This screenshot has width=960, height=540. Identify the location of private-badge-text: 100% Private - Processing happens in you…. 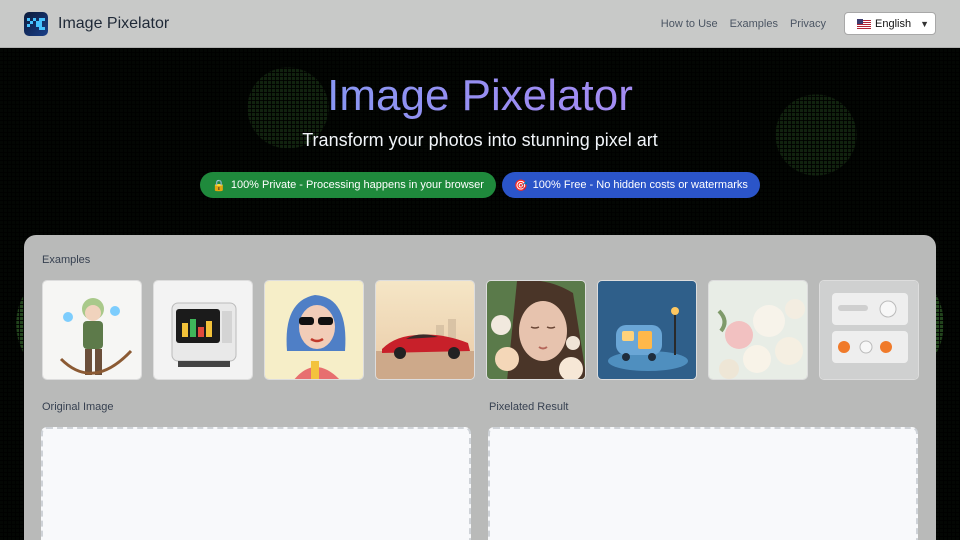
(357, 185).